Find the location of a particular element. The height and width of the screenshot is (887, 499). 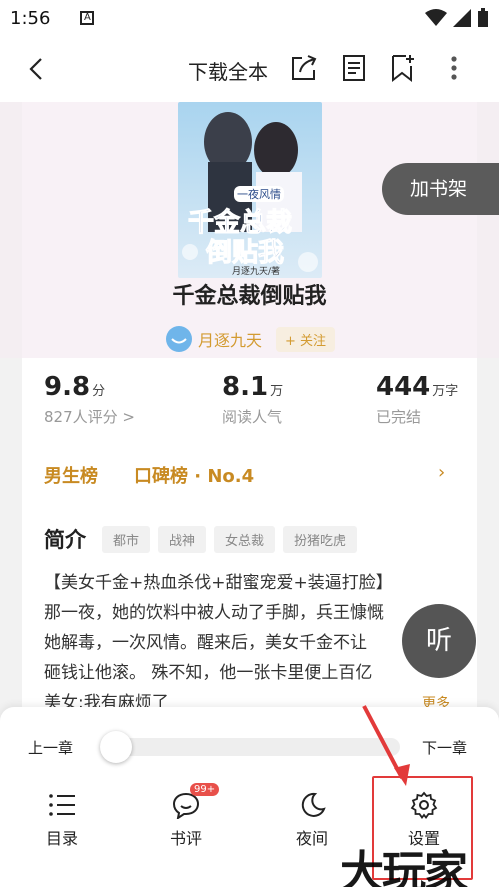

tag-item: 女总裁 is located at coordinates (245, 539).